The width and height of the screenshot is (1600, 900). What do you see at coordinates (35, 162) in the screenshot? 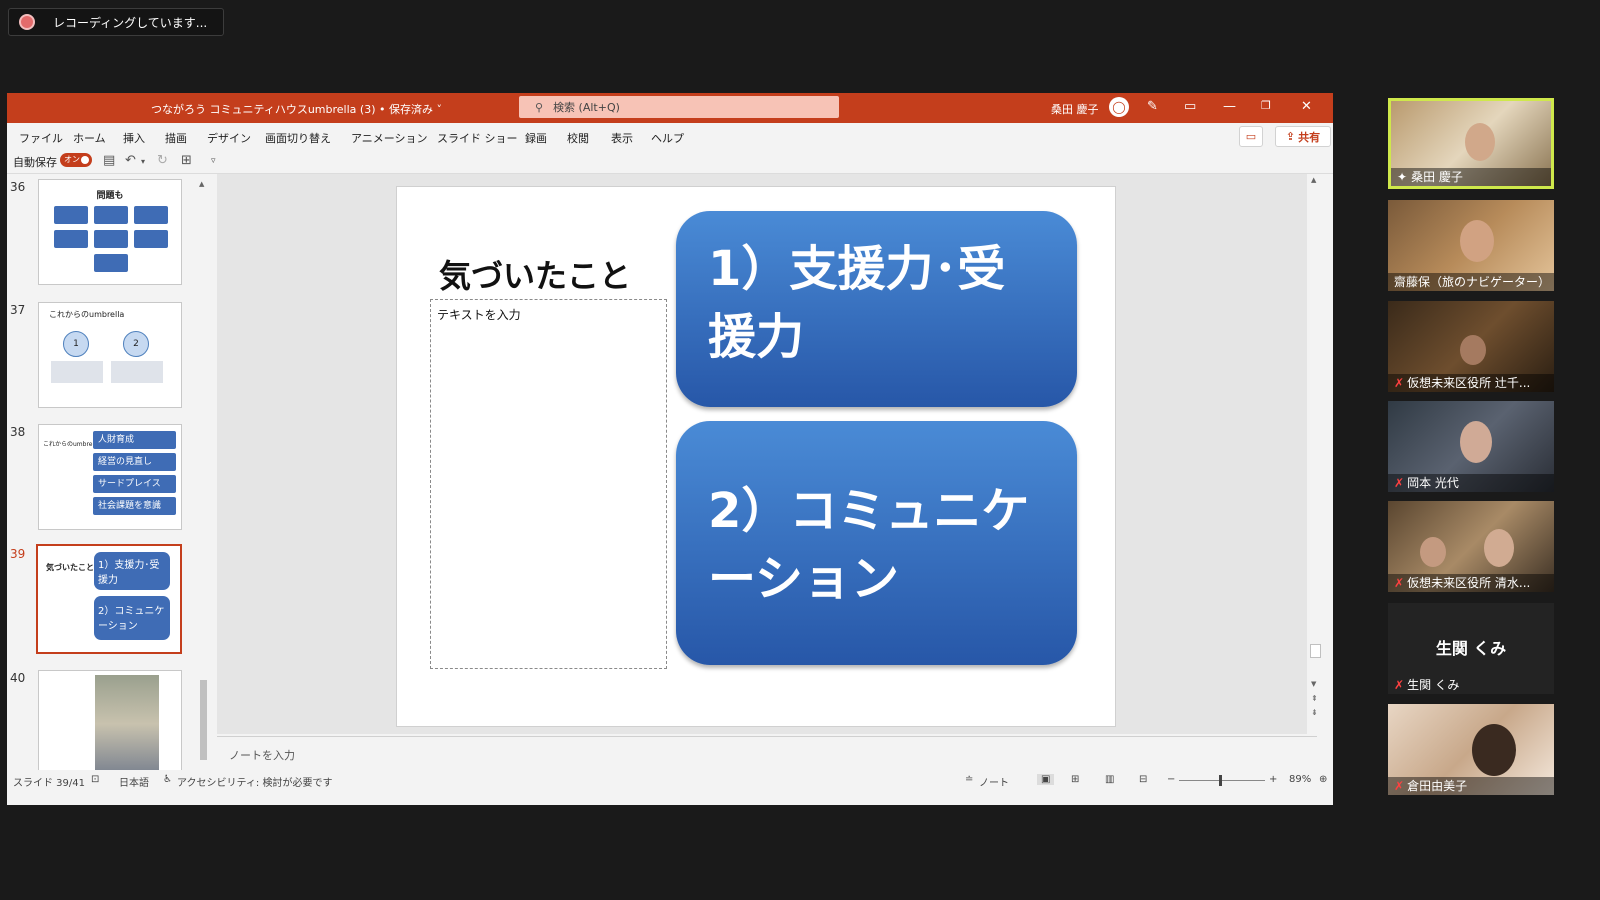
I see `autosave-label: 自動保存` at bounding box center [35, 162].